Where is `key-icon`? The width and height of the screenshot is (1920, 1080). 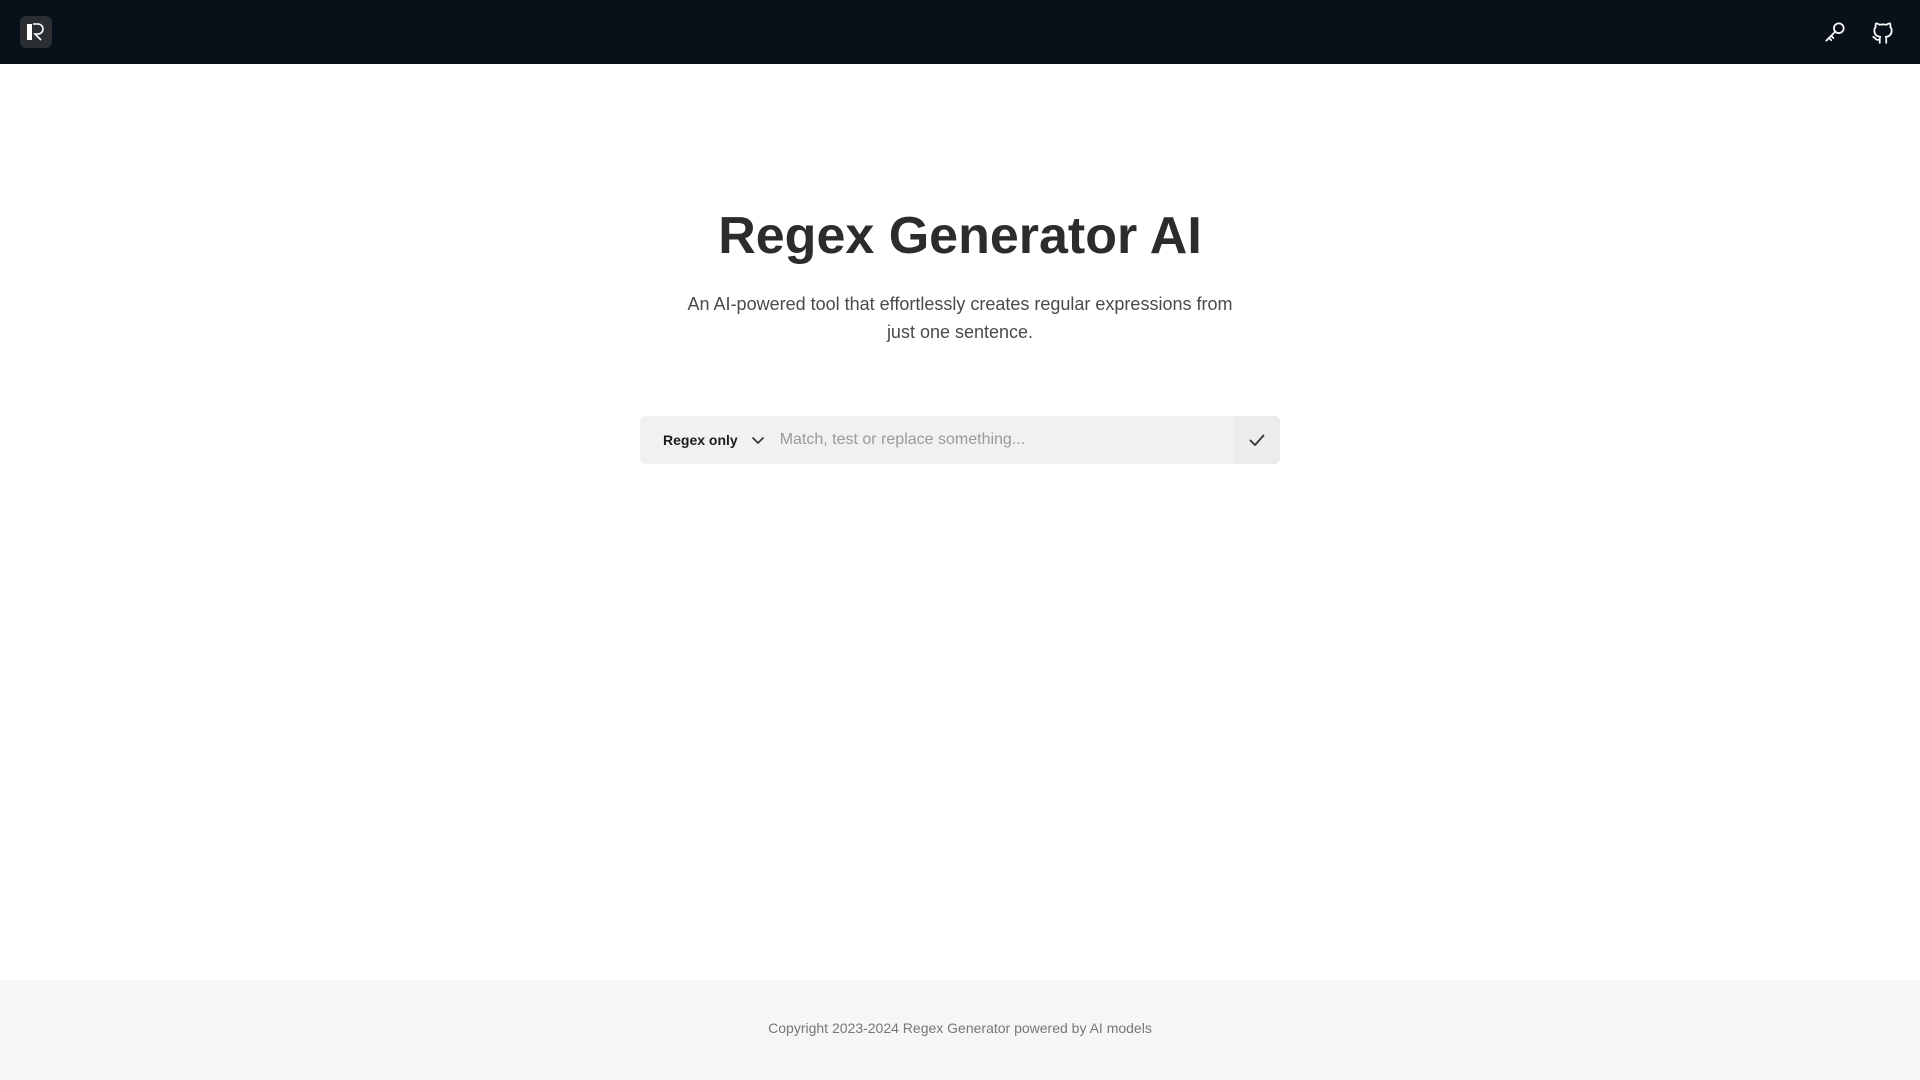
key-icon is located at coordinates (1835, 32).